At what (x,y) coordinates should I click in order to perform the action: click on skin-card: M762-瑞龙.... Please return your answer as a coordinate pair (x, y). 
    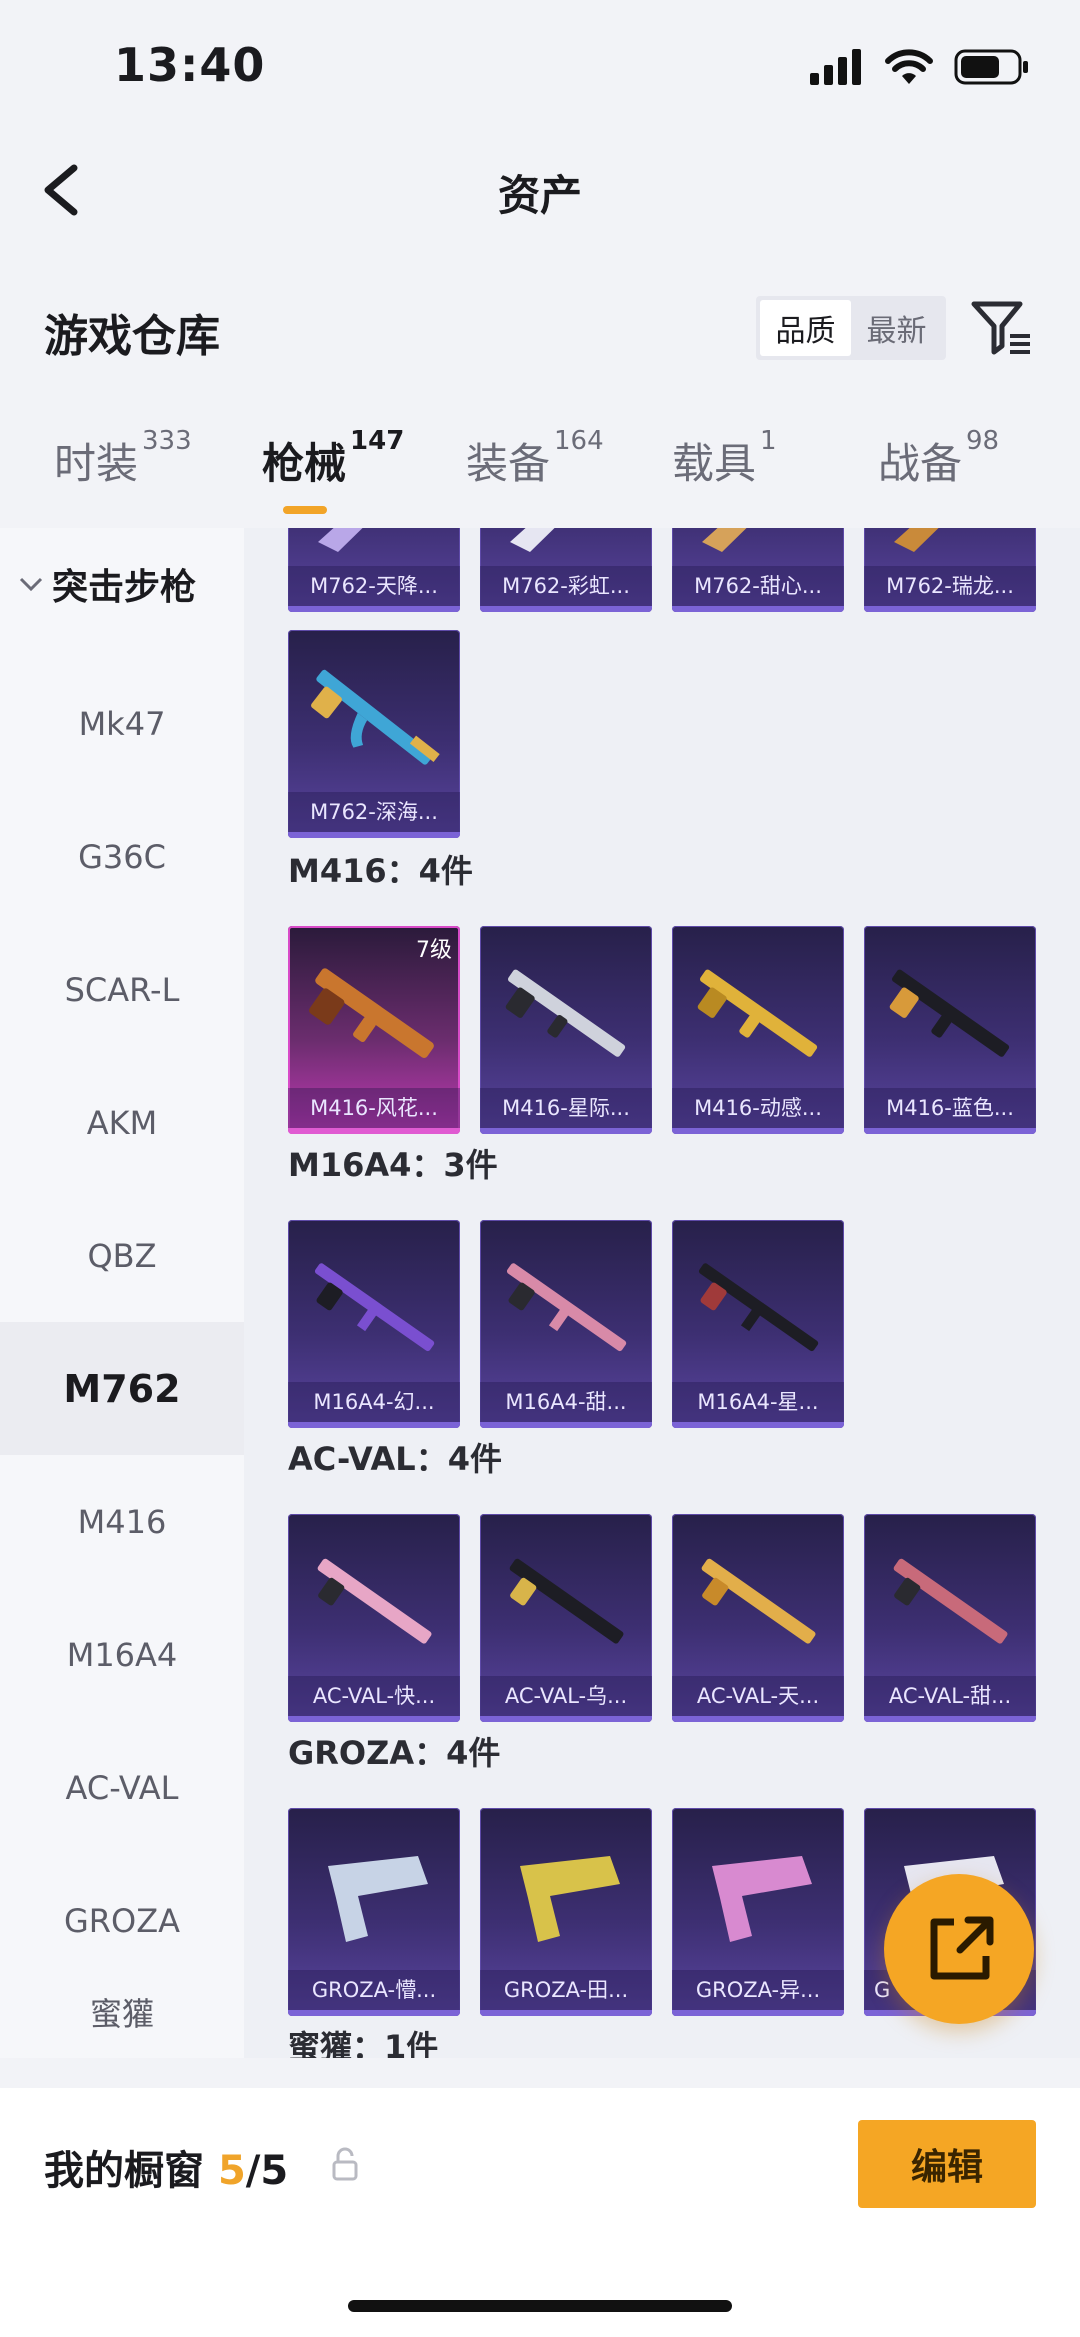
    Looking at the image, I should click on (950, 570).